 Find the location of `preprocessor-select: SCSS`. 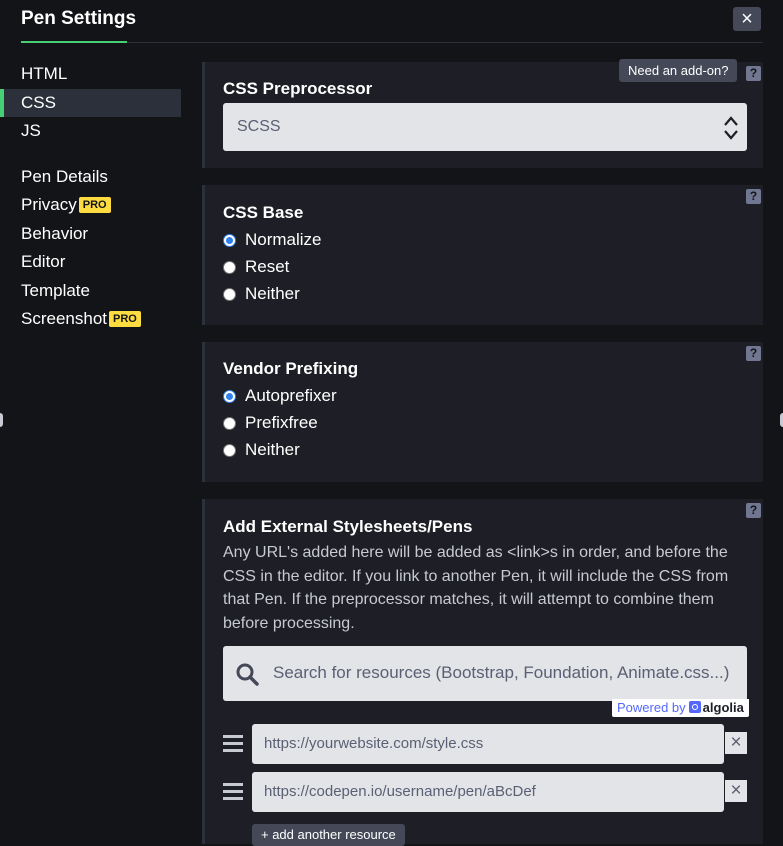

preprocessor-select: SCSS is located at coordinates (485, 127).